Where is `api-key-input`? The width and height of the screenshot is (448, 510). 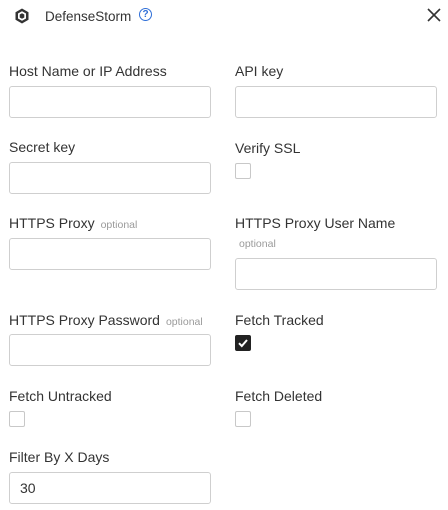
api-key-input is located at coordinates (336, 102).